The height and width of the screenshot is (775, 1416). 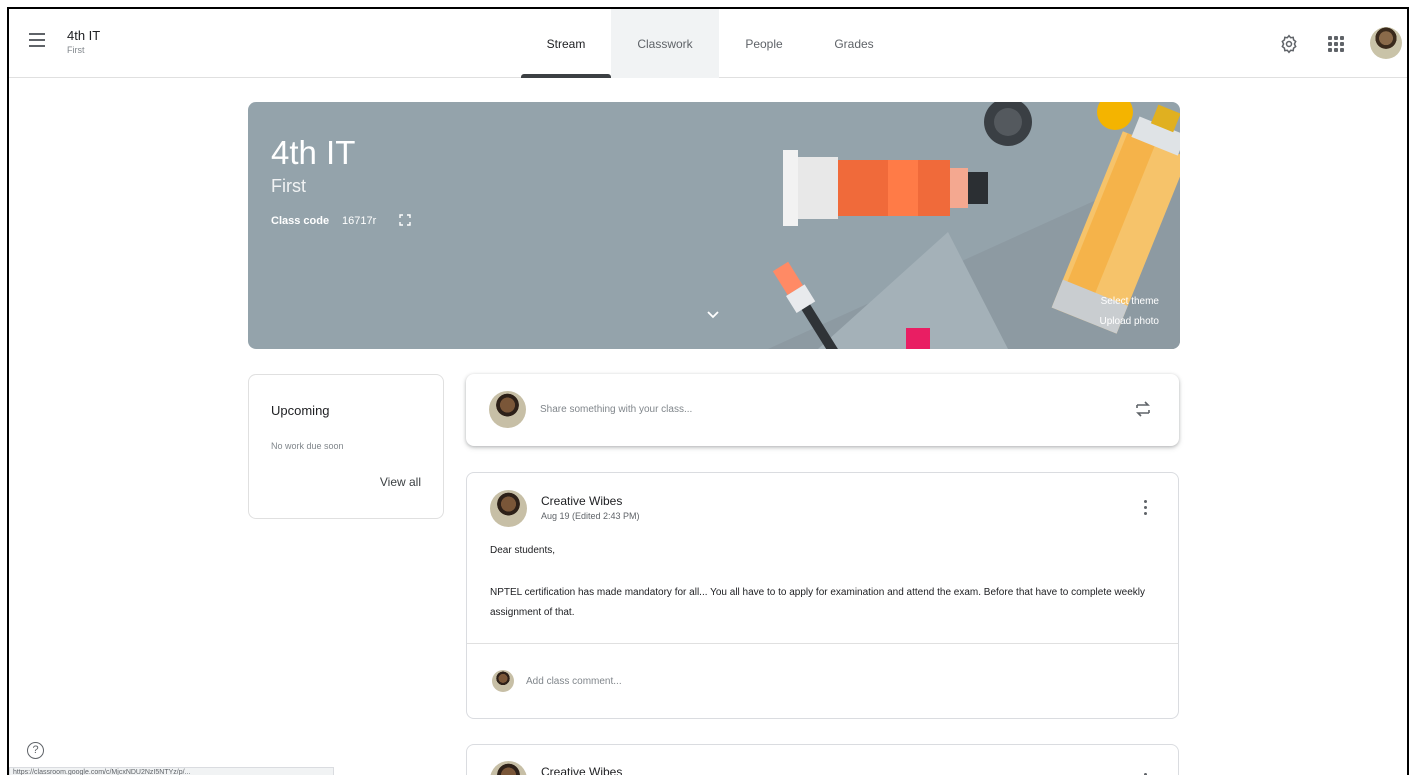 I want to click on apps-icon, so click(x=1336, y=44).